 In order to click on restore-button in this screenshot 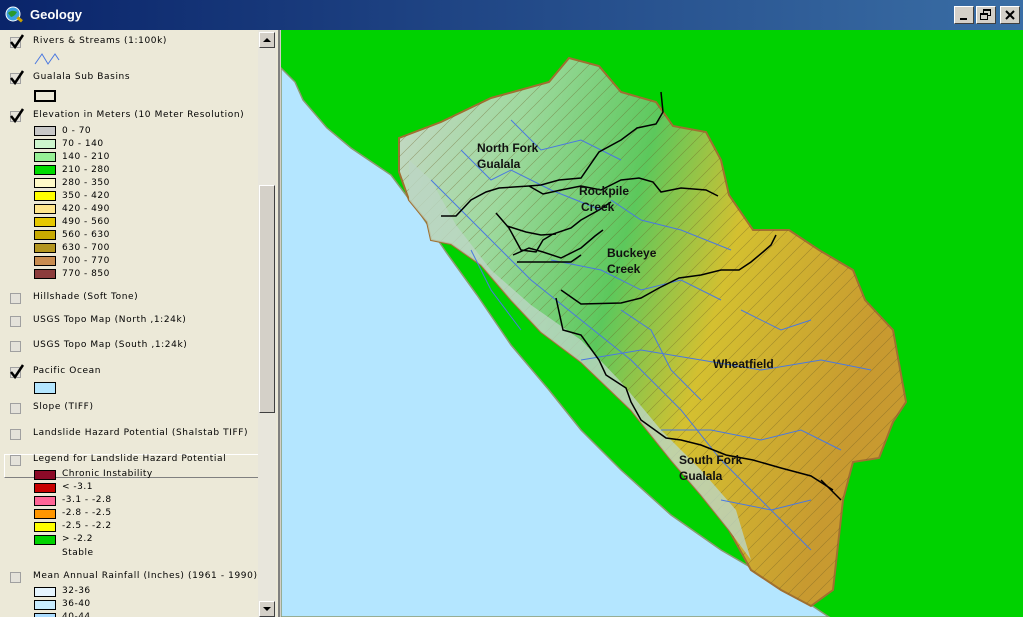, I will do `click(986, 15)`.